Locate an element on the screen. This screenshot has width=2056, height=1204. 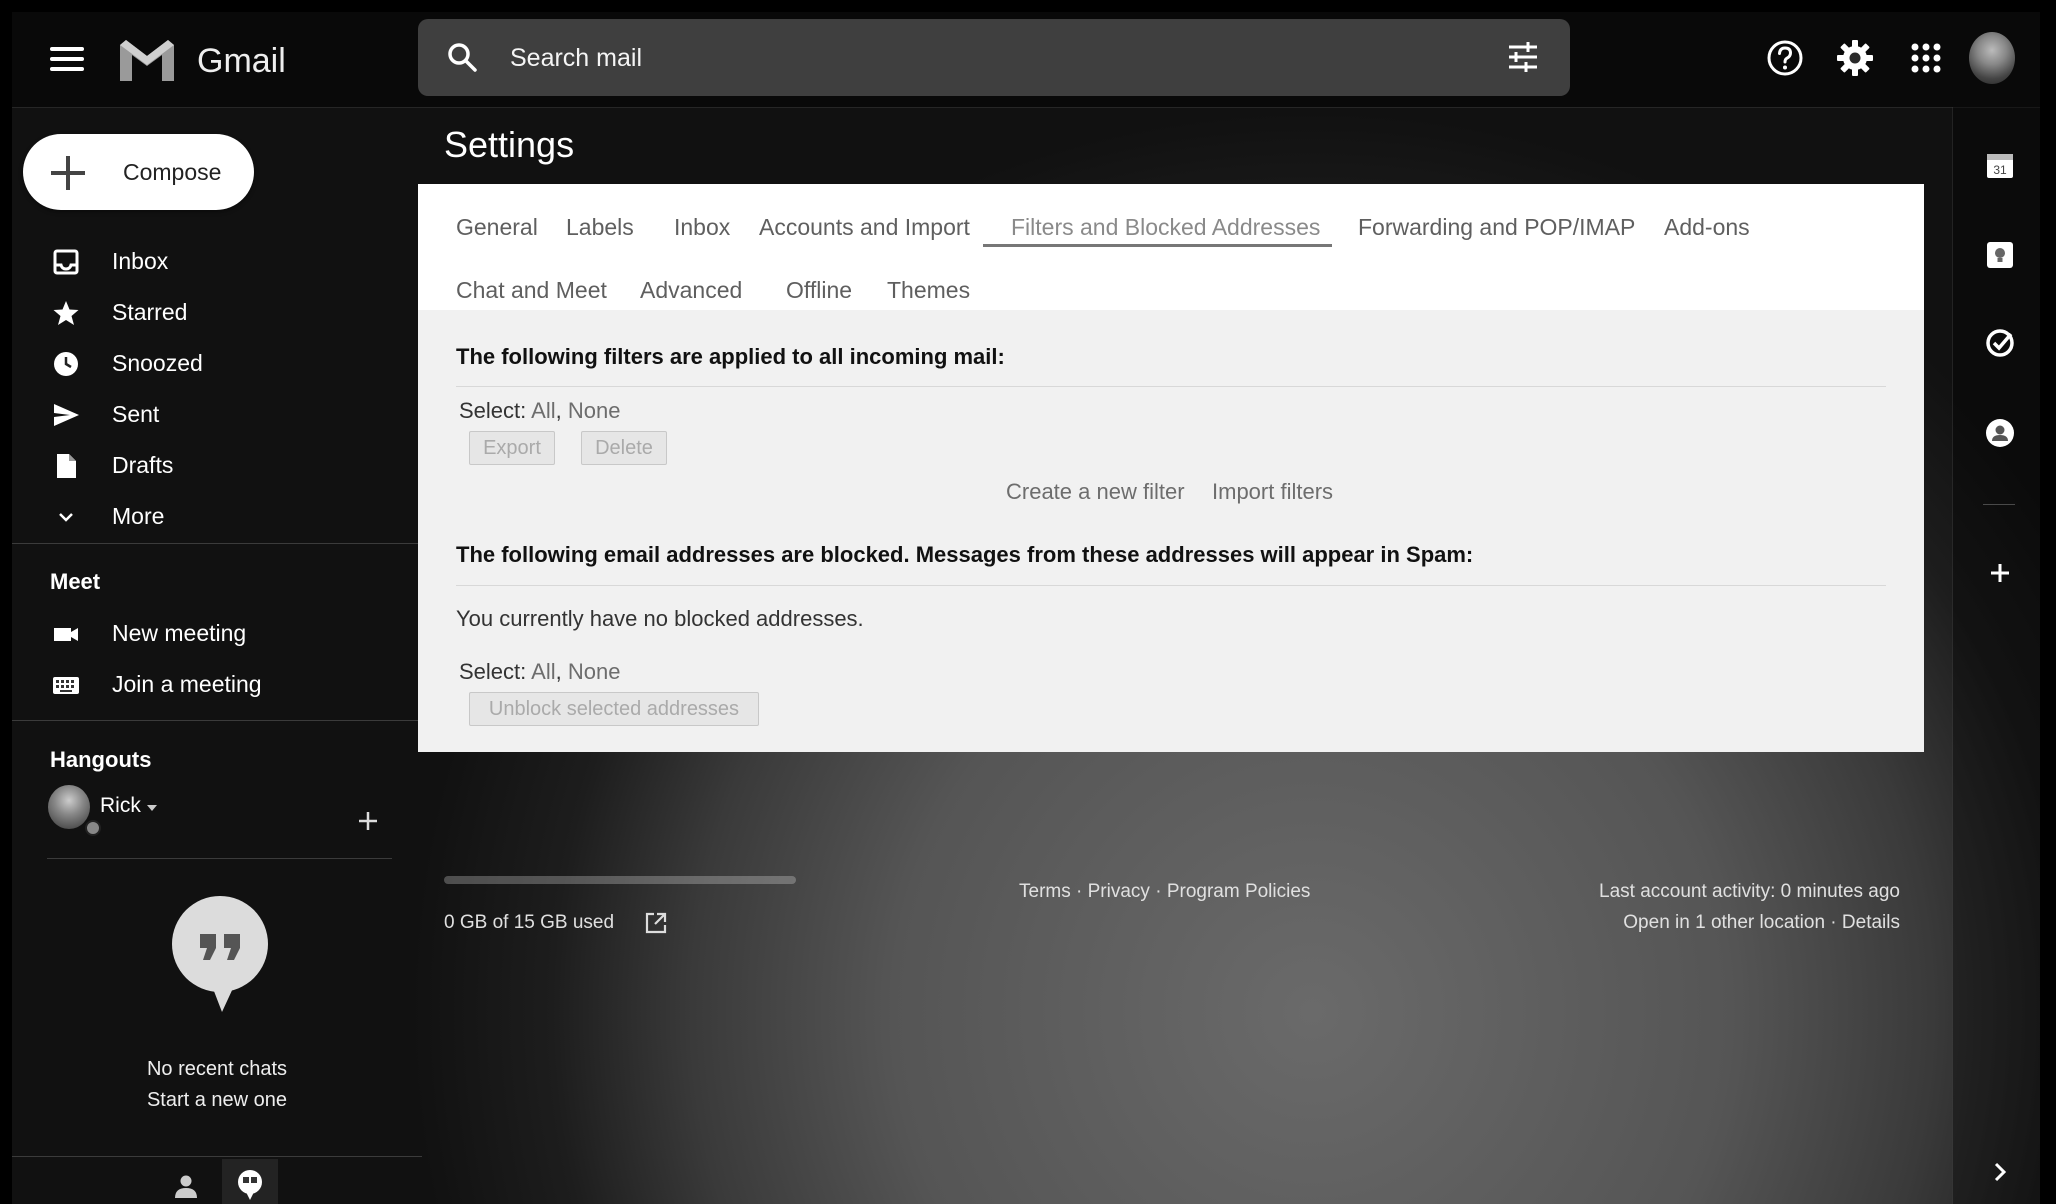
page-title: Settings is located at coordinates (509, 144).